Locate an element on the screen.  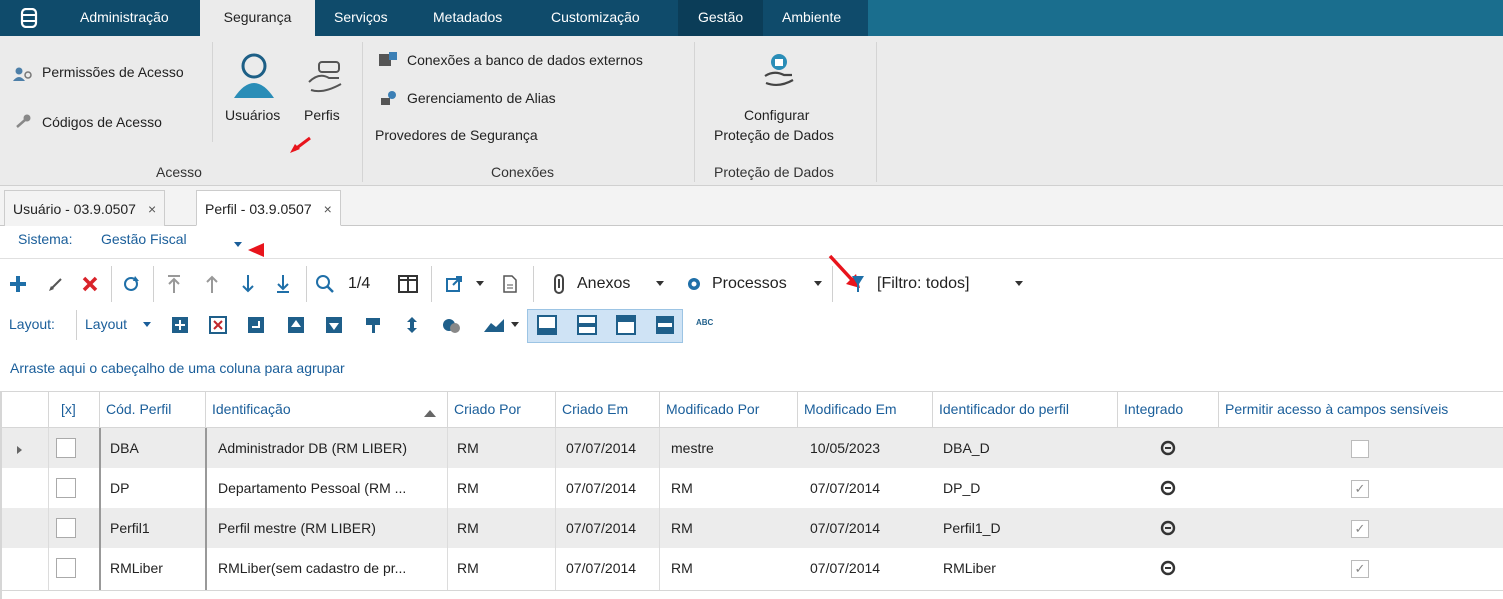
tab-administracao: Administração is located at coordinates (124, 18).